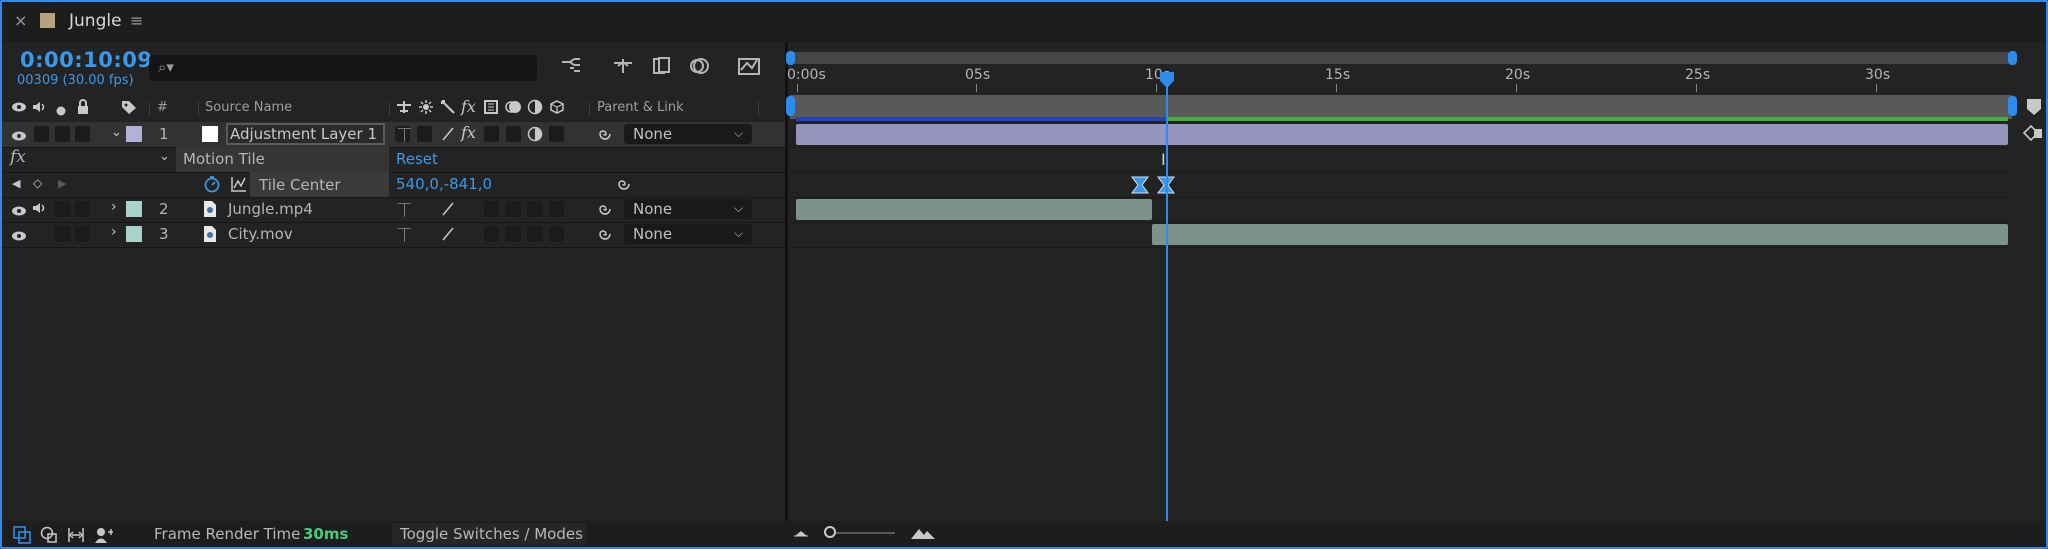  What do you see at coordinates (62, 183) in the screenshot?
I see `next-keyframe-icon: ▶` at bounding box center [62, 183].